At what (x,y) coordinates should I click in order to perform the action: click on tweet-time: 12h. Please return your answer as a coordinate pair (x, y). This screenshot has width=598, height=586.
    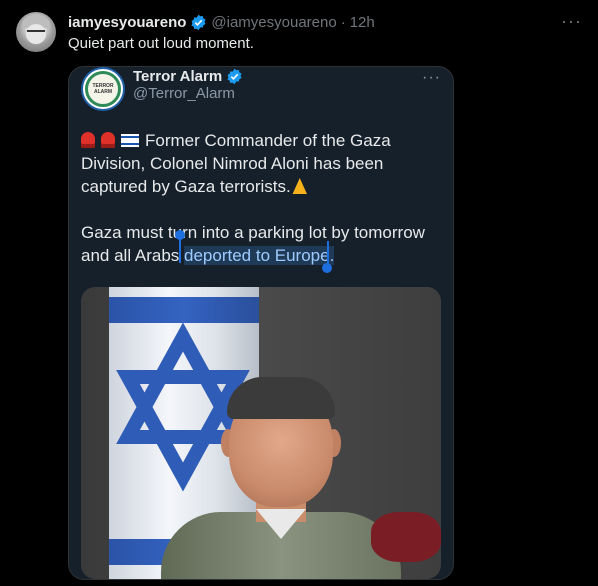
    Looking at the image, I should click on (362, 22).